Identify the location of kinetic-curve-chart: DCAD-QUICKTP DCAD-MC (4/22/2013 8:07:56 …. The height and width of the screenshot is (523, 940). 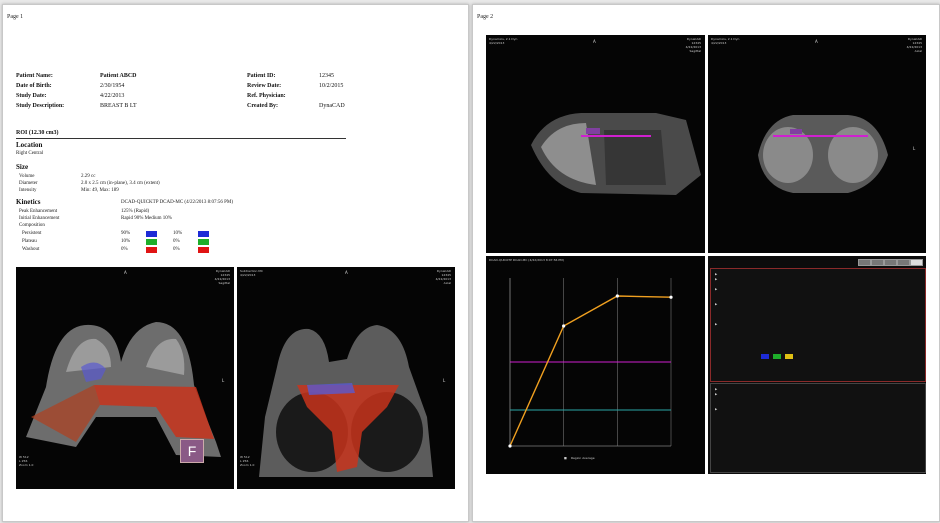
(595, 365).